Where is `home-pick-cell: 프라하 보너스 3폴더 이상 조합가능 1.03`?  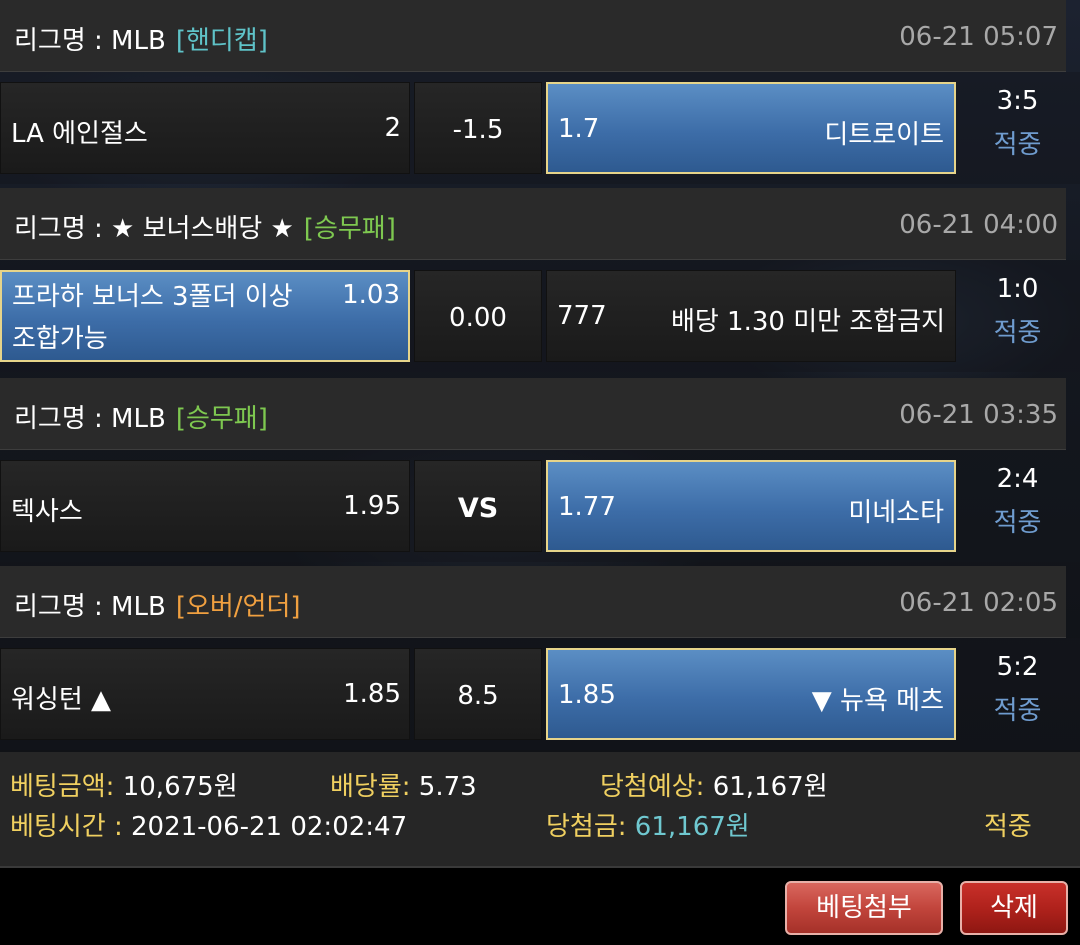 home-pick-cell: 프라하 보너스 3폴더 이상 조합가능 1.03 is located at coordinates (205, 316).